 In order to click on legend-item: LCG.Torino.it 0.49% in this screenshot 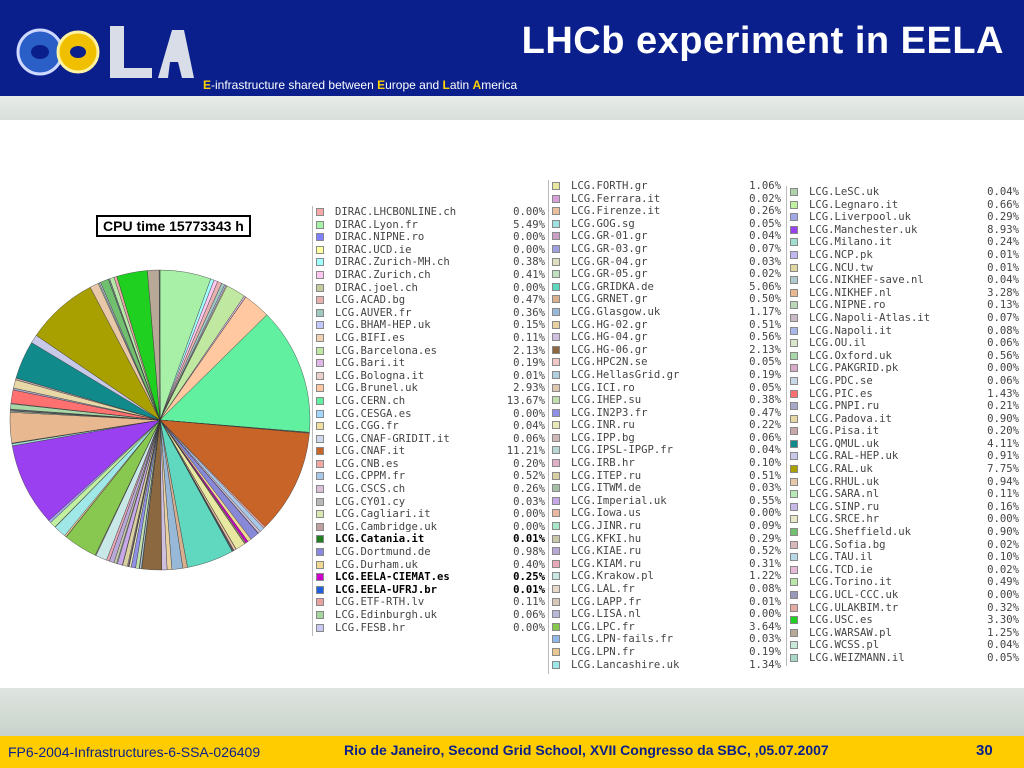, I will do `click(905, 582)`.